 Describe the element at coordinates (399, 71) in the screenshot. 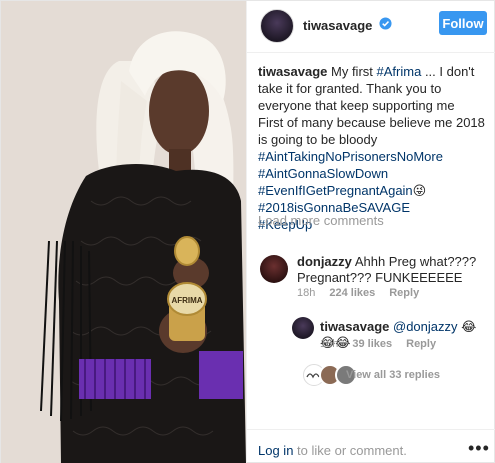

I see `caption-hashtag-afrima: #Afrima` at that location.